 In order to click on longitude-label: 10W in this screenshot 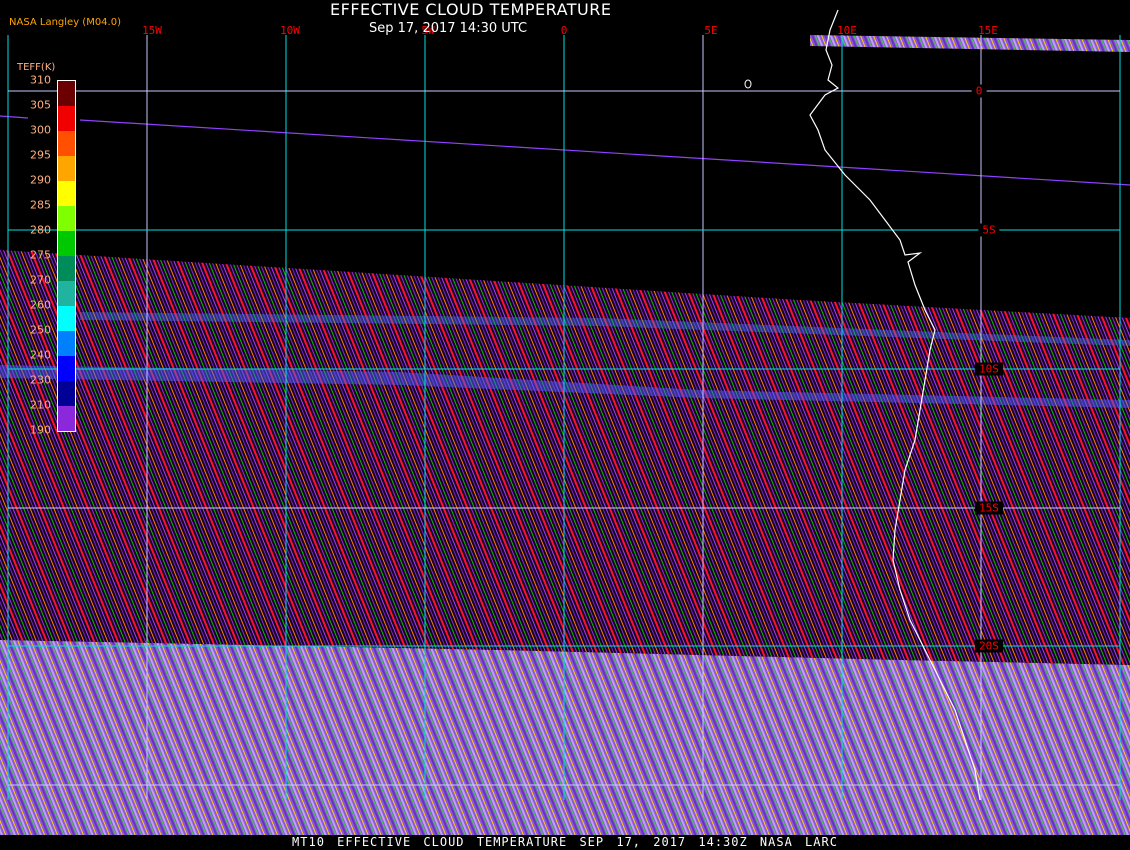, I will do `click(290, 30)`.